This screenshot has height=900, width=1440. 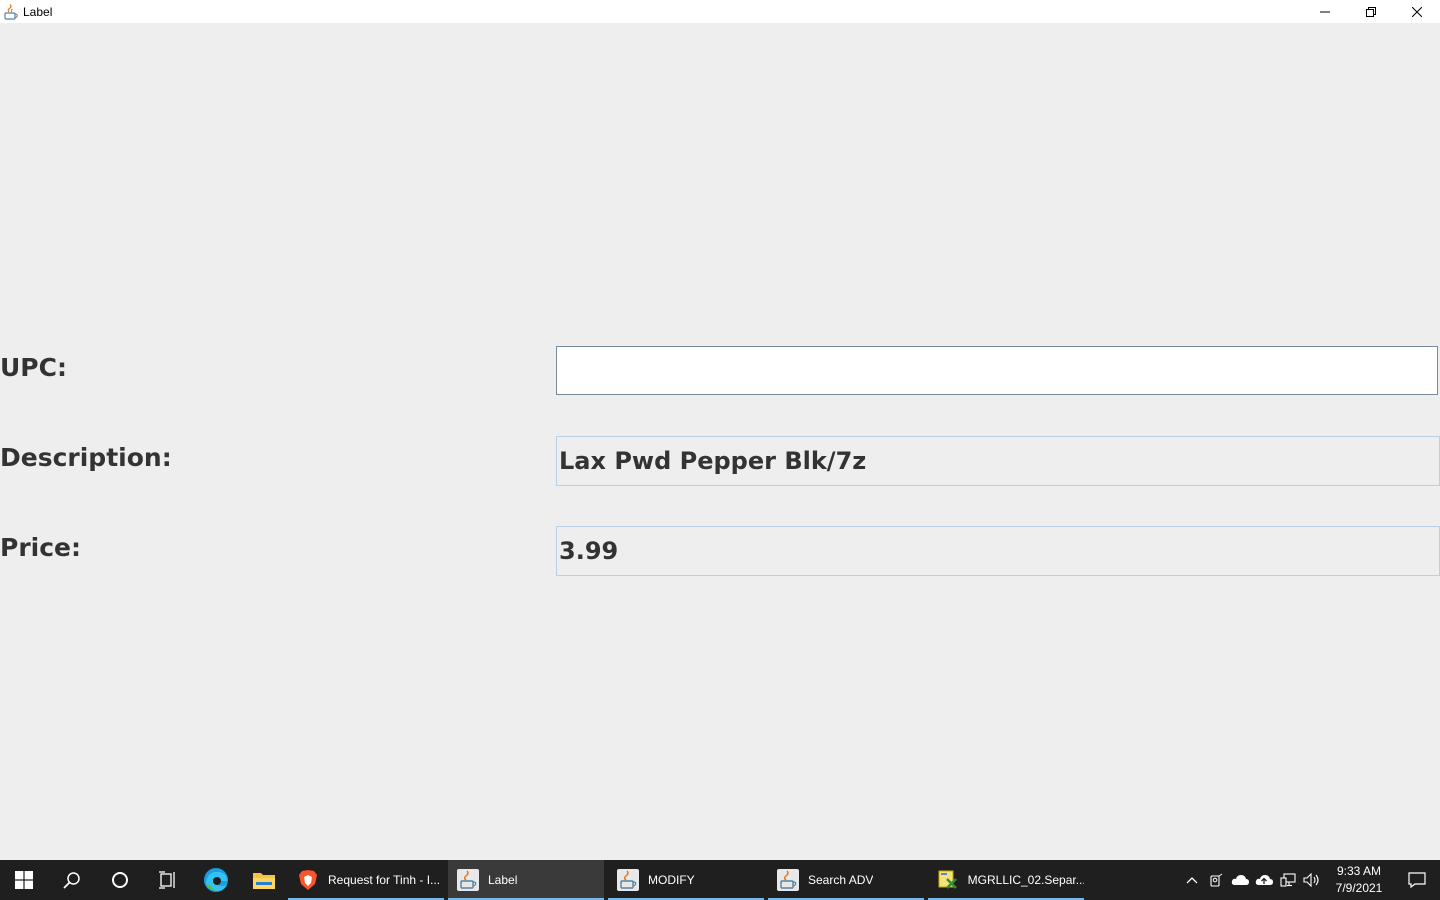 What do you see at coordinates (1240, 880) in the screenshot?
I see `onedrive-icon` at bounding box center [1240, 880].